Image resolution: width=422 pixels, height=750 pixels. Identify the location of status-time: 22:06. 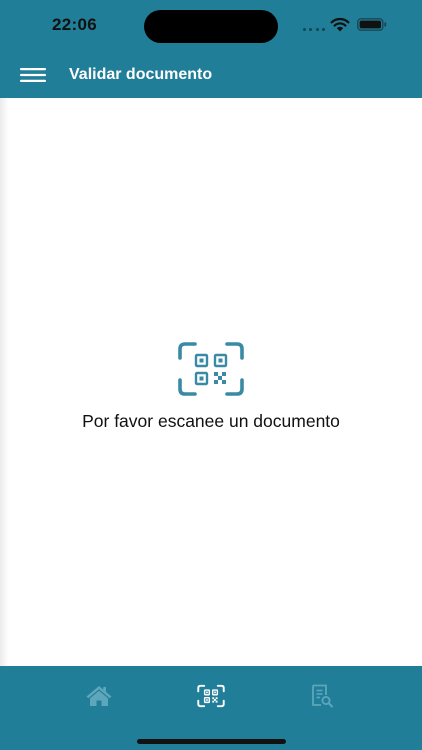
(74, 24).